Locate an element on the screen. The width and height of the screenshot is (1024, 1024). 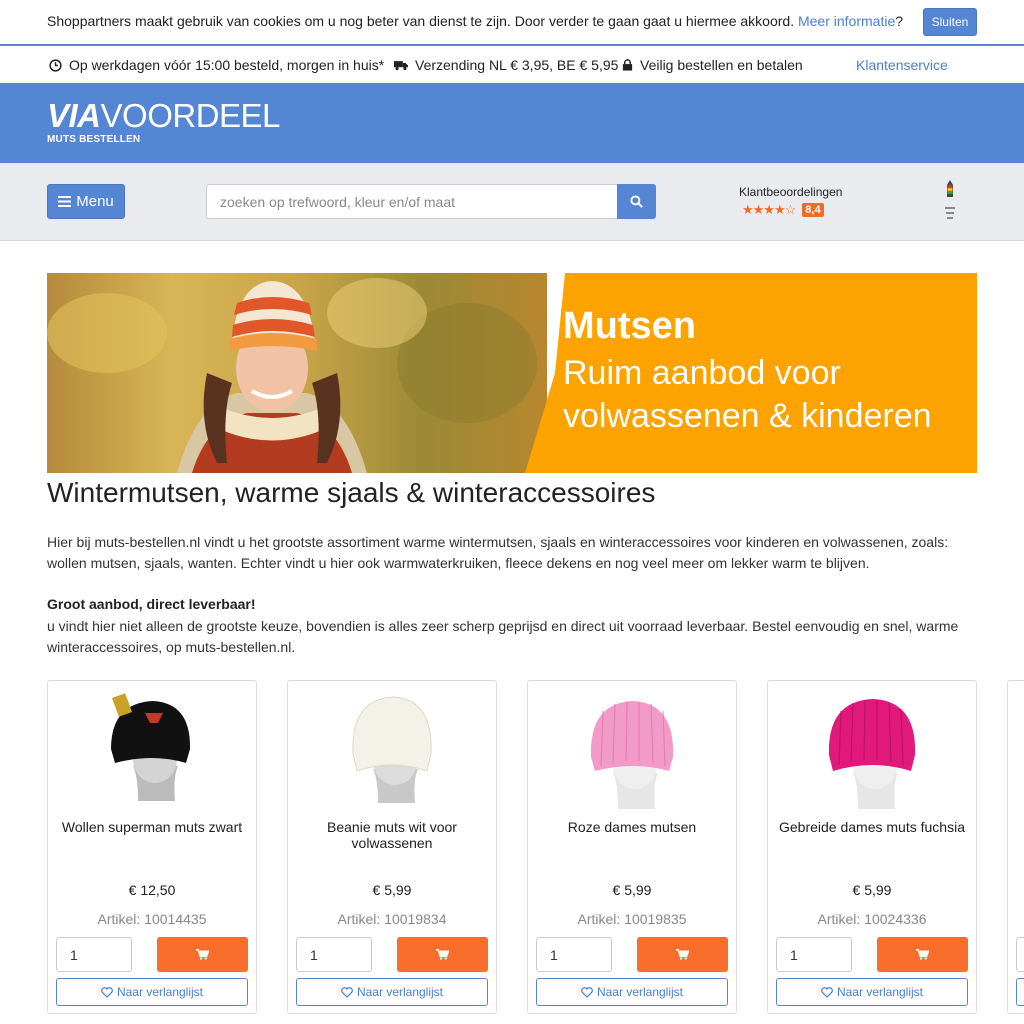
rating-badge: 8,4 is located at coordinates (813, 210).